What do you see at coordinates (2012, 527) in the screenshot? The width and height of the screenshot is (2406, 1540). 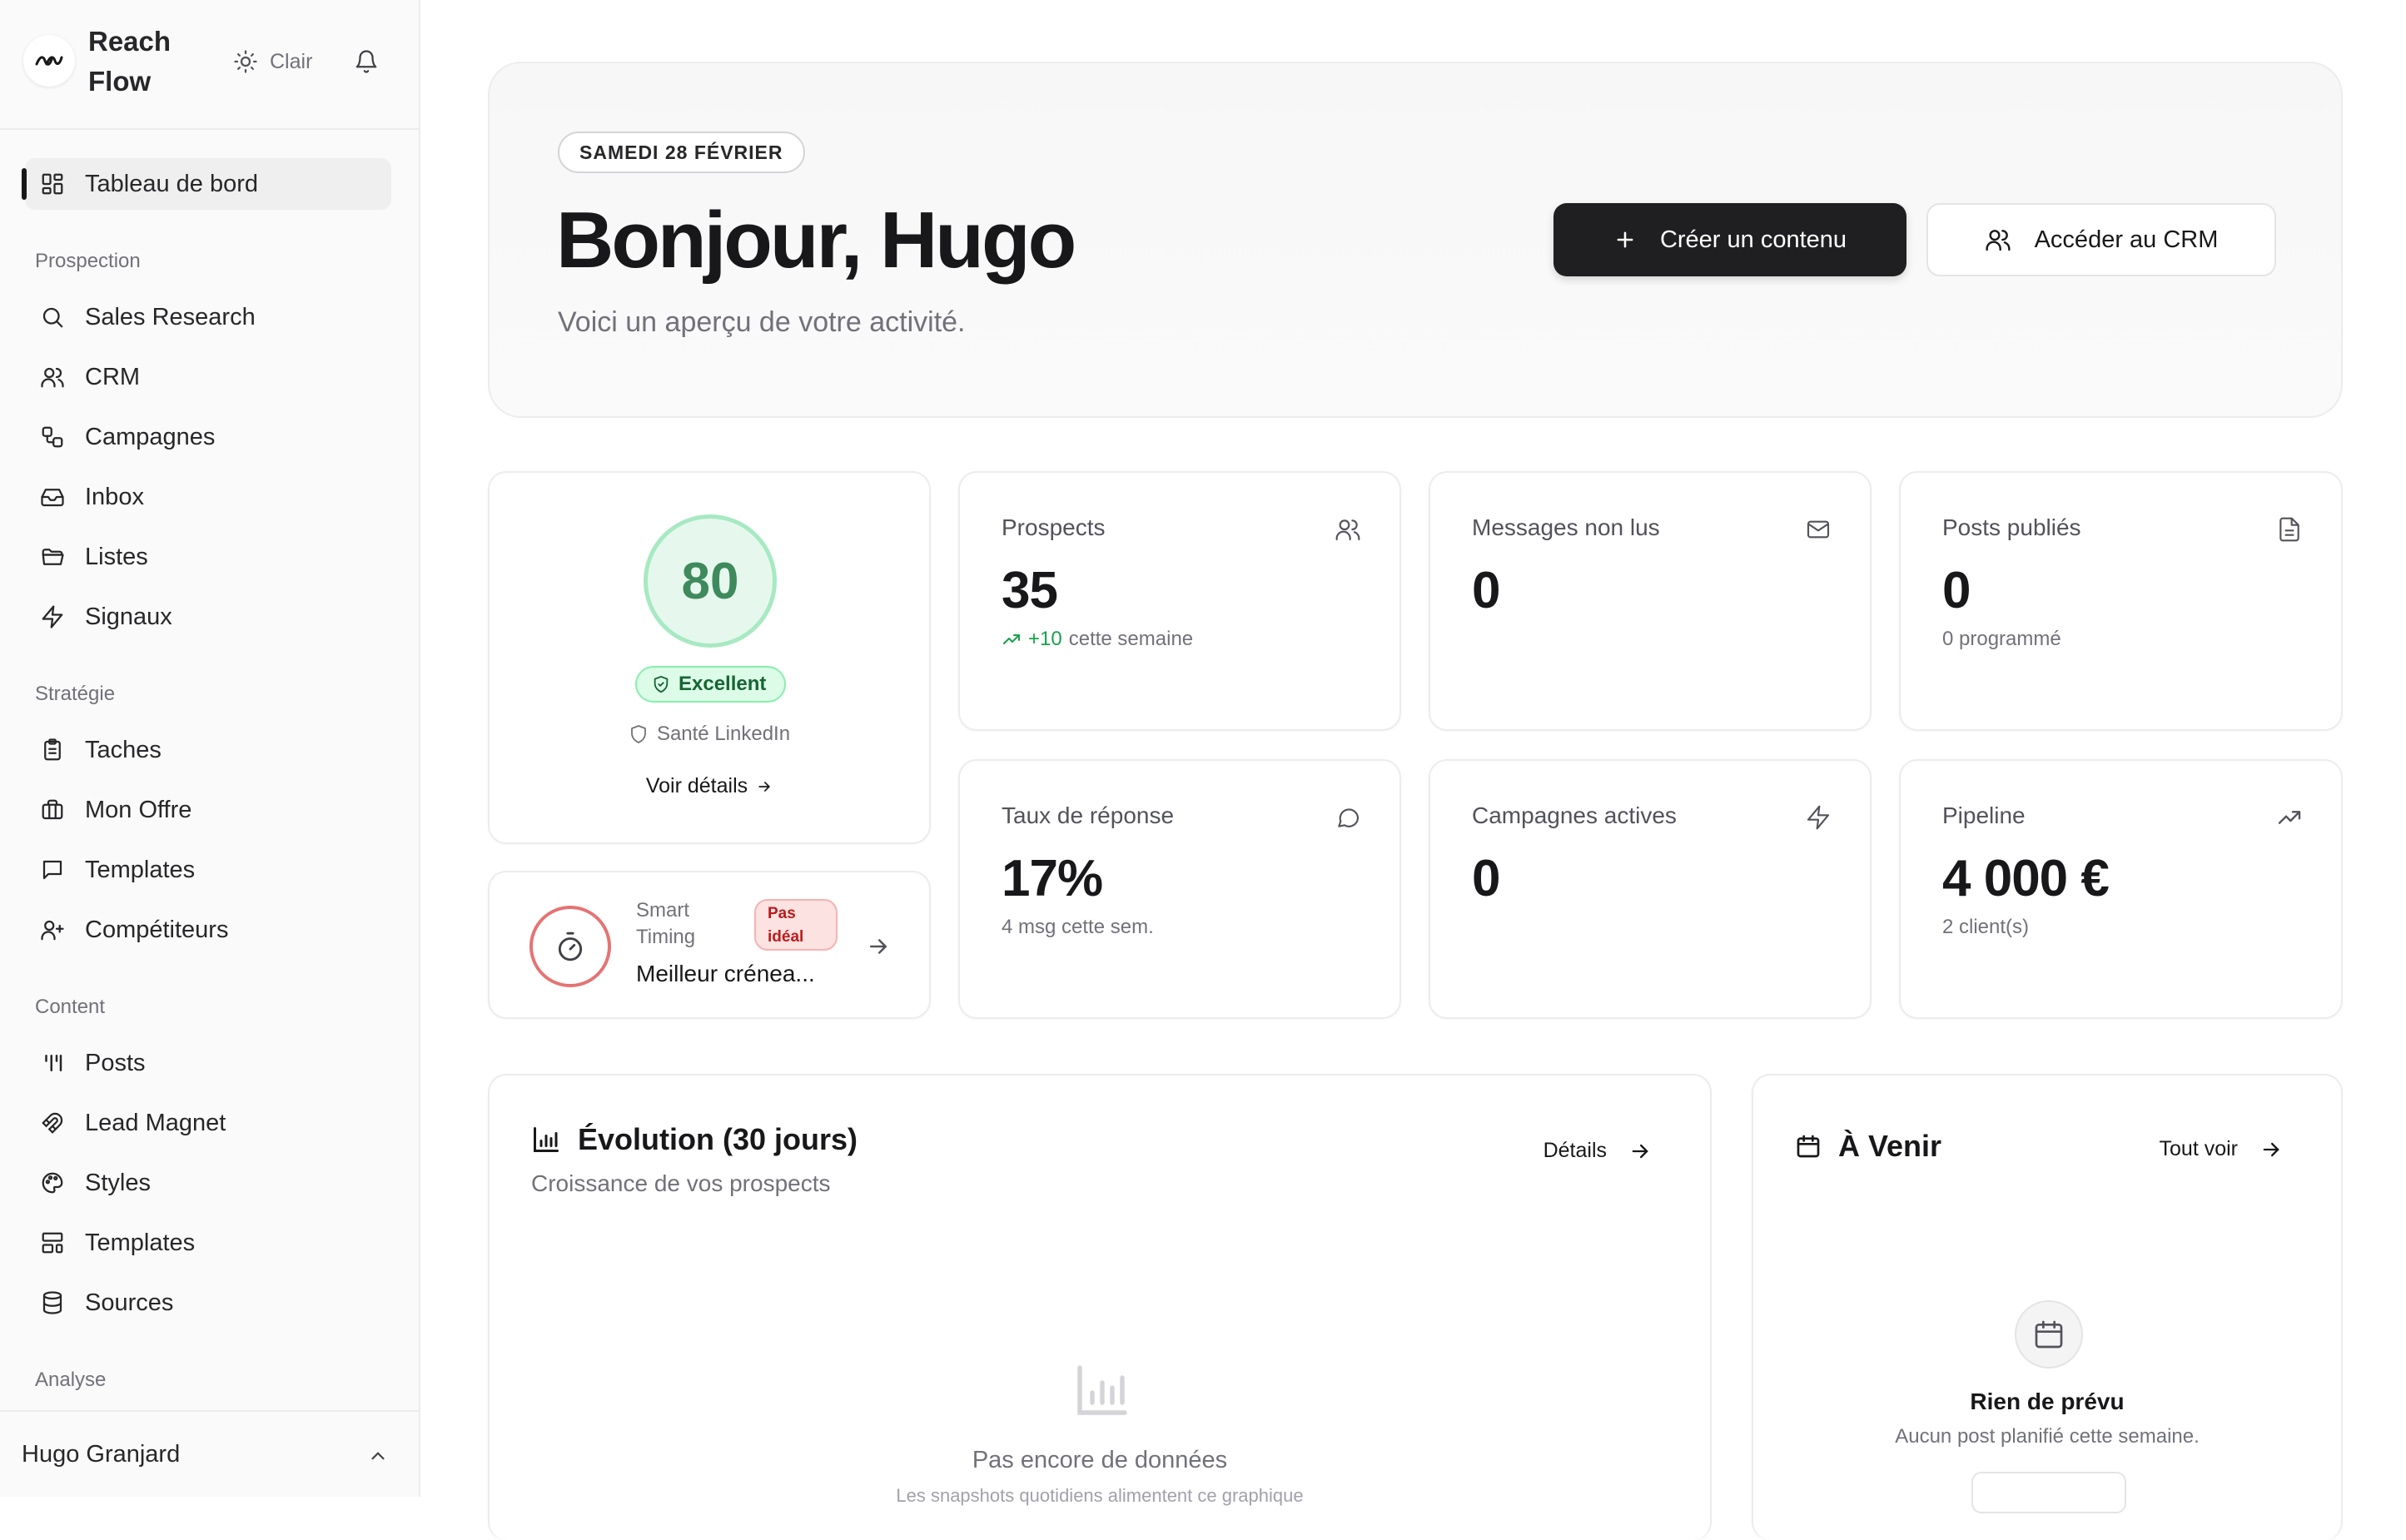 I see `stat-label: Posts publiés` at bounding box center [2012, 527].